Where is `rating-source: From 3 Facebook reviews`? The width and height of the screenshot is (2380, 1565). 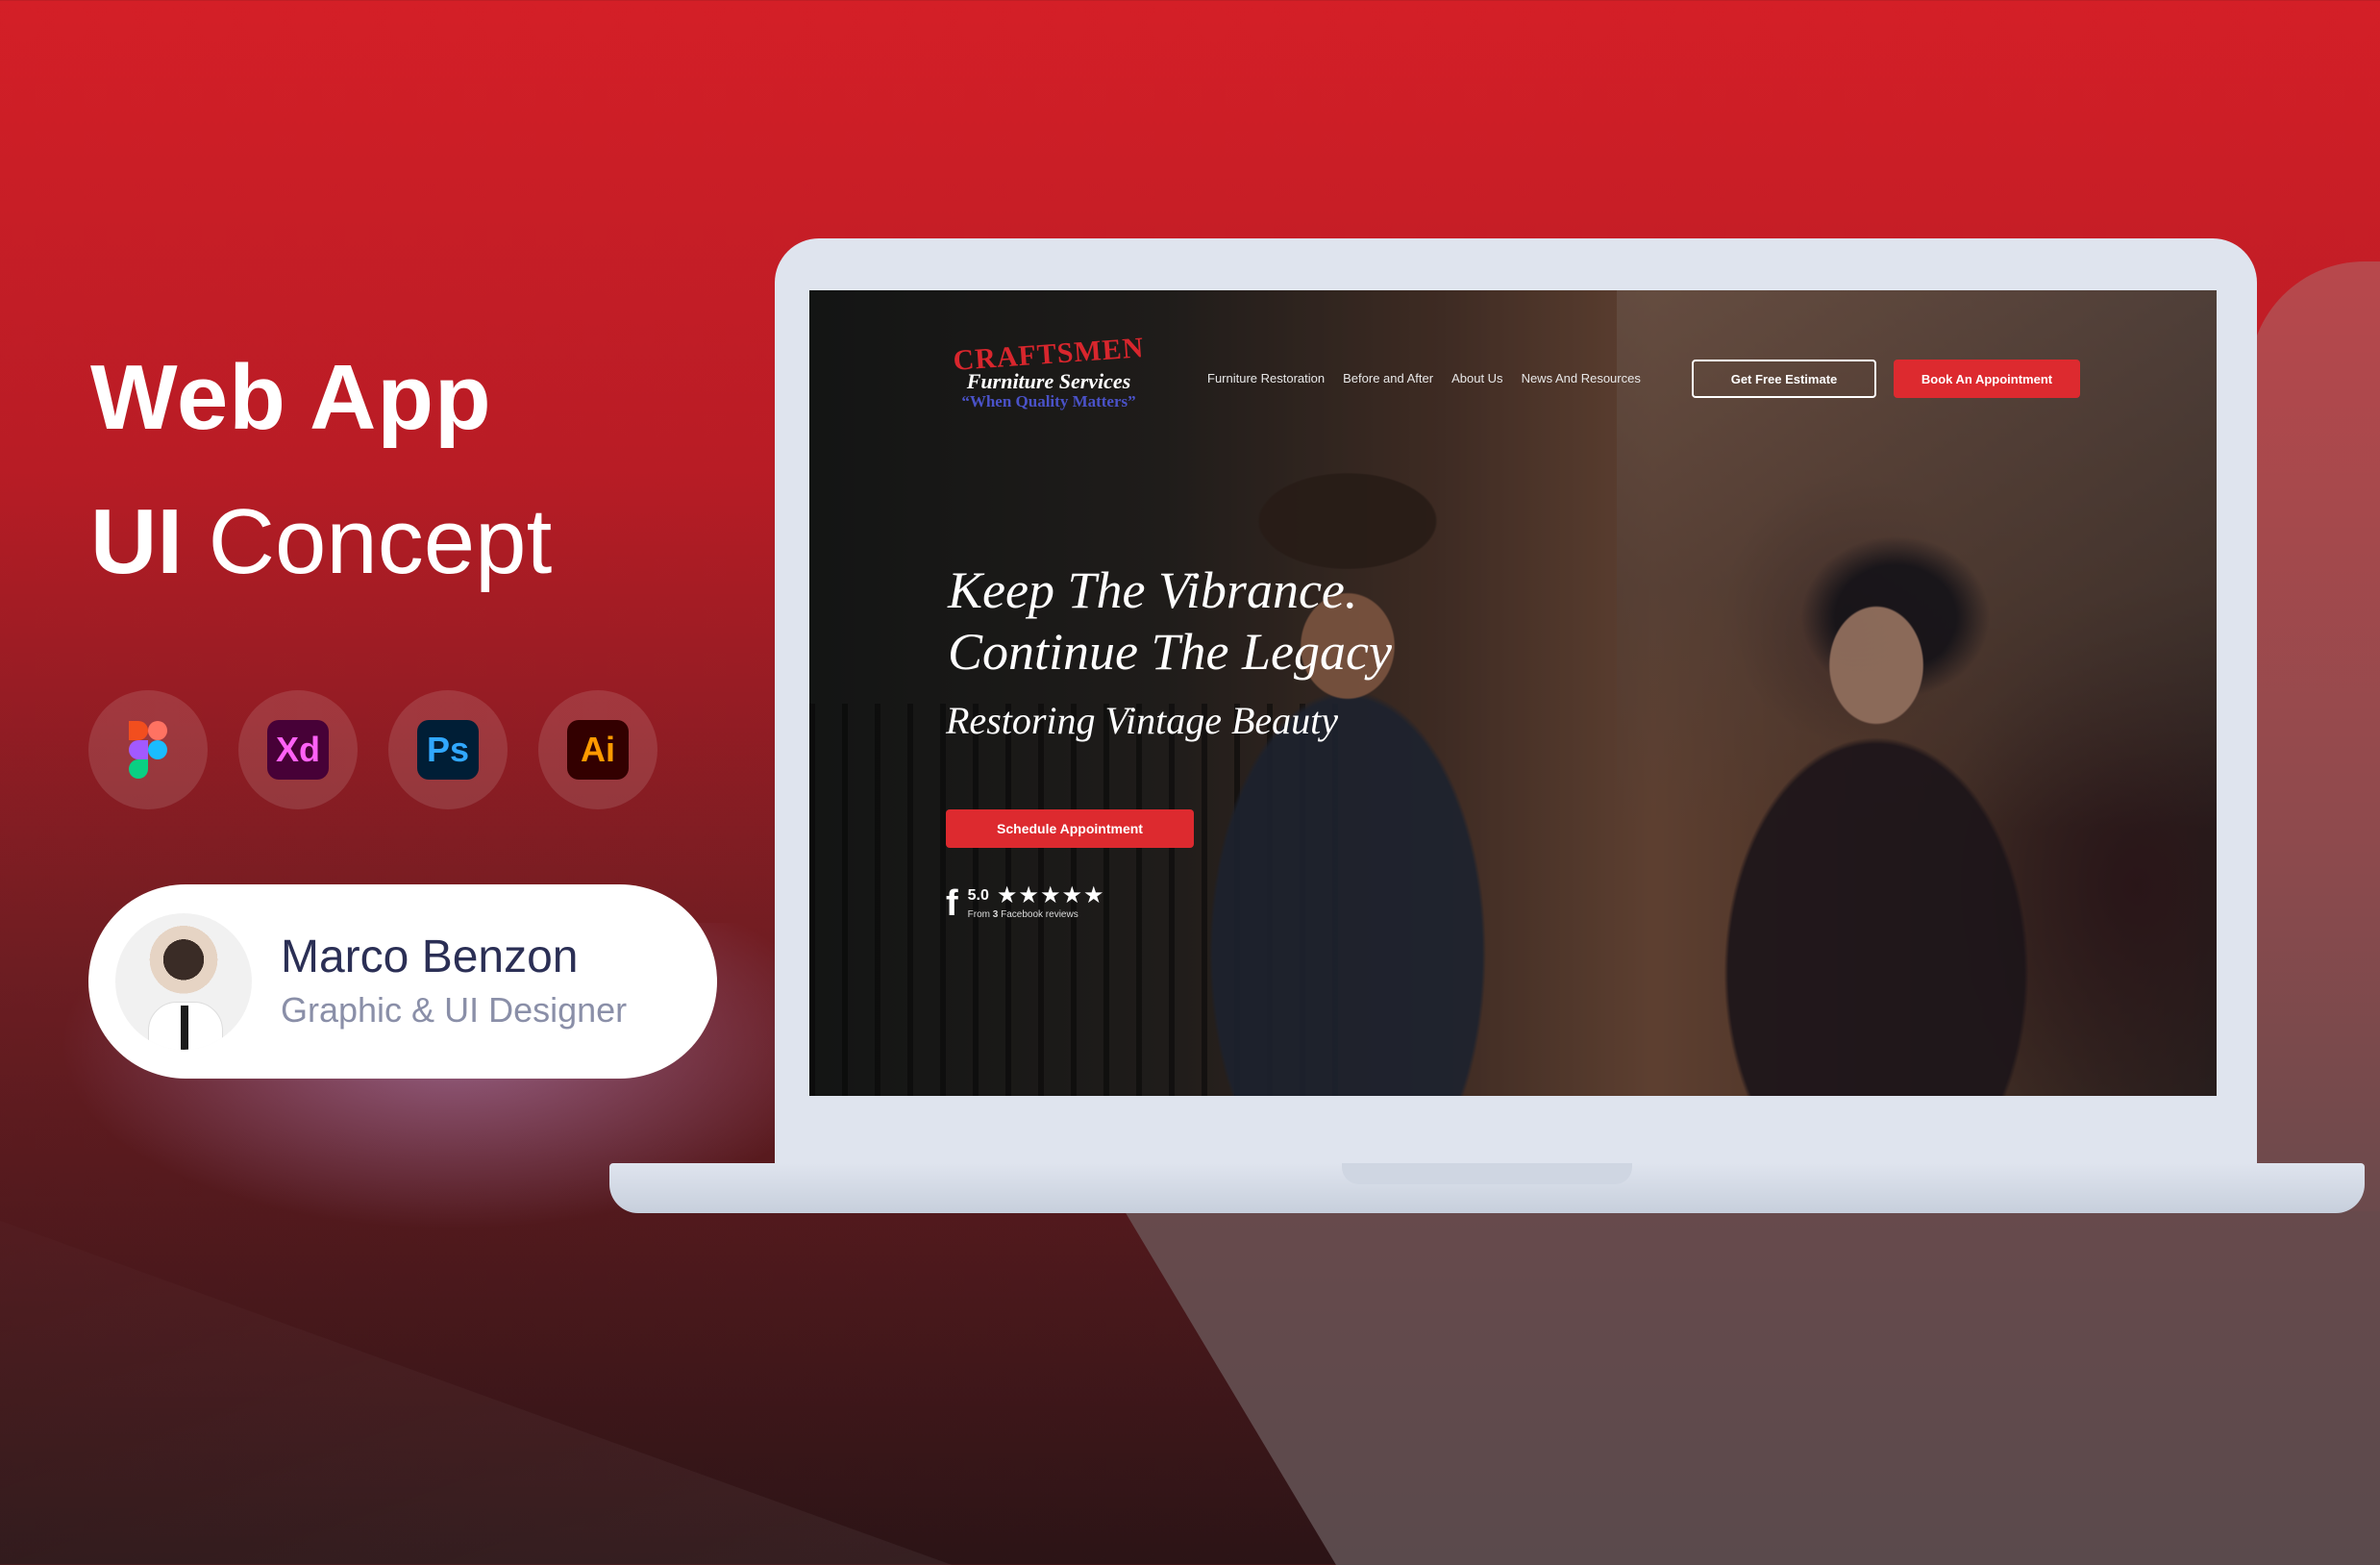 rating-source: From 3 Facebook reviews is located at coordinates (1036, 915).